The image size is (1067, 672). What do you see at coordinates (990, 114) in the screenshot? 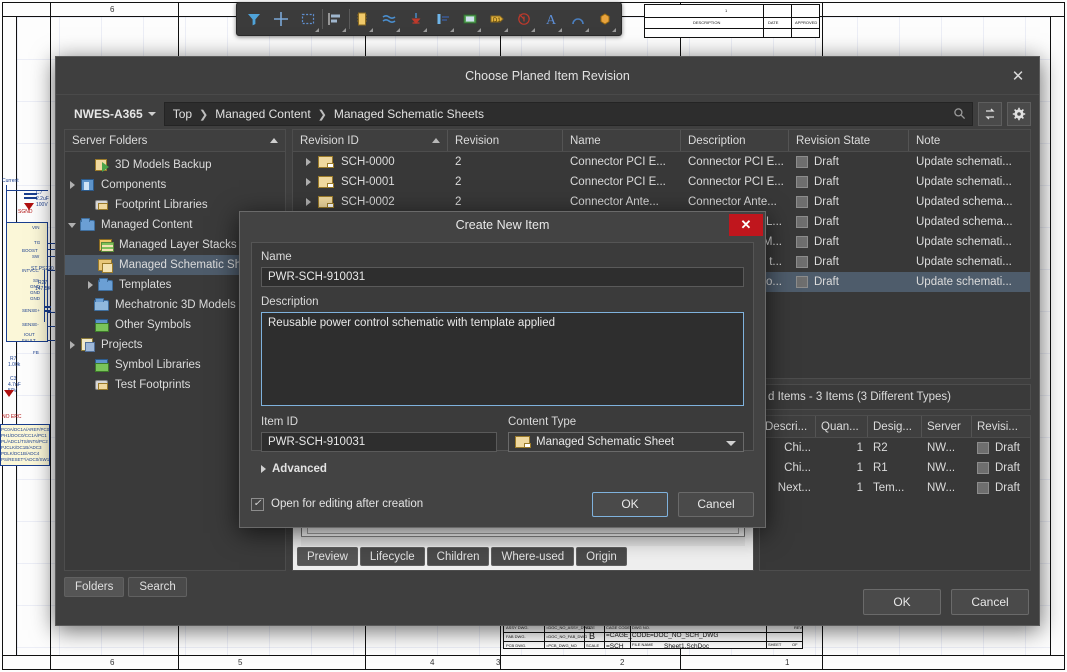
I see `refresh-icon` at bounding box center [990, 114].